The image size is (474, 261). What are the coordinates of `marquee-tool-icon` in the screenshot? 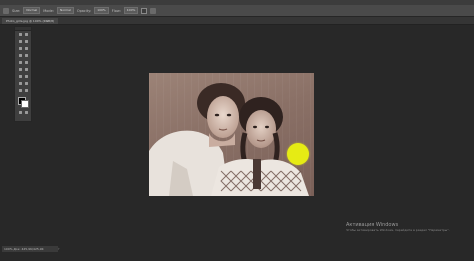 It's located at (26, 34).